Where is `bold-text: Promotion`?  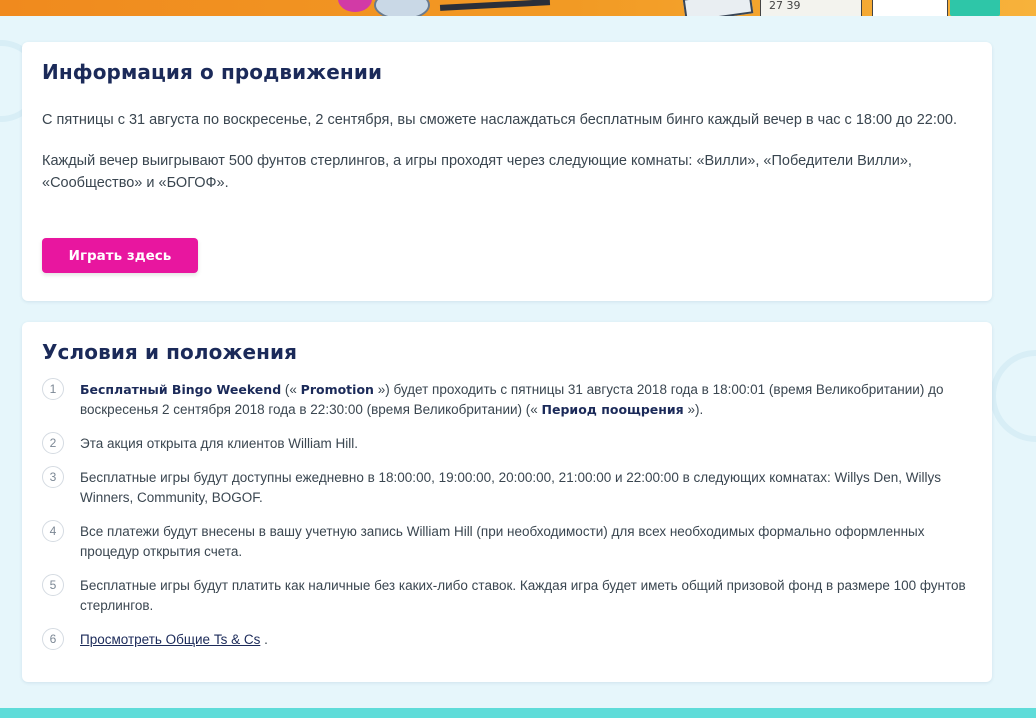
bold-text: Promotion is located at coordinates (337, 389).